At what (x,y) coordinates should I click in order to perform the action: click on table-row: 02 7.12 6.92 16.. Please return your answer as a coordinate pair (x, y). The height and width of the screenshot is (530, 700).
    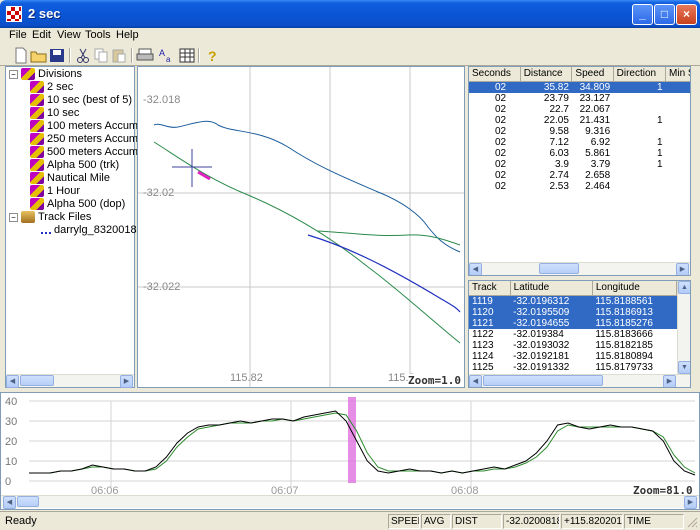
    Looking at the image, I should click on (579, 142).